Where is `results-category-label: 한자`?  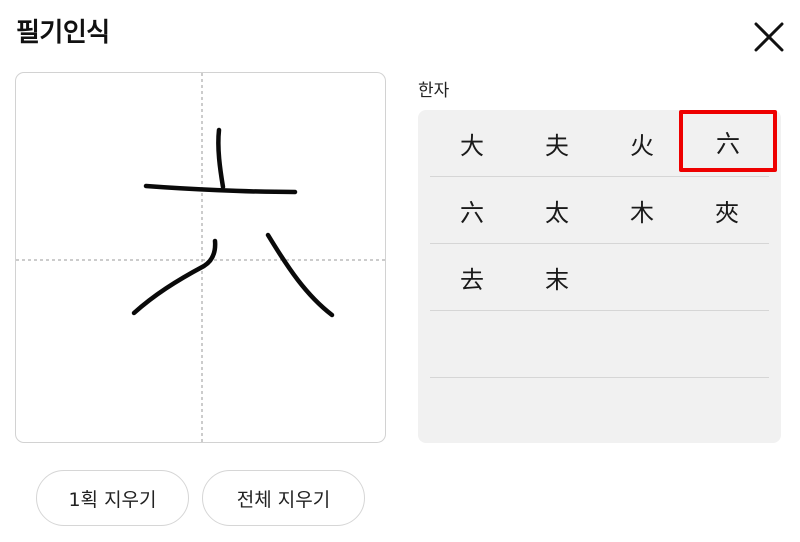
results-category-label: 한자 is located at coordinates (434, 91).